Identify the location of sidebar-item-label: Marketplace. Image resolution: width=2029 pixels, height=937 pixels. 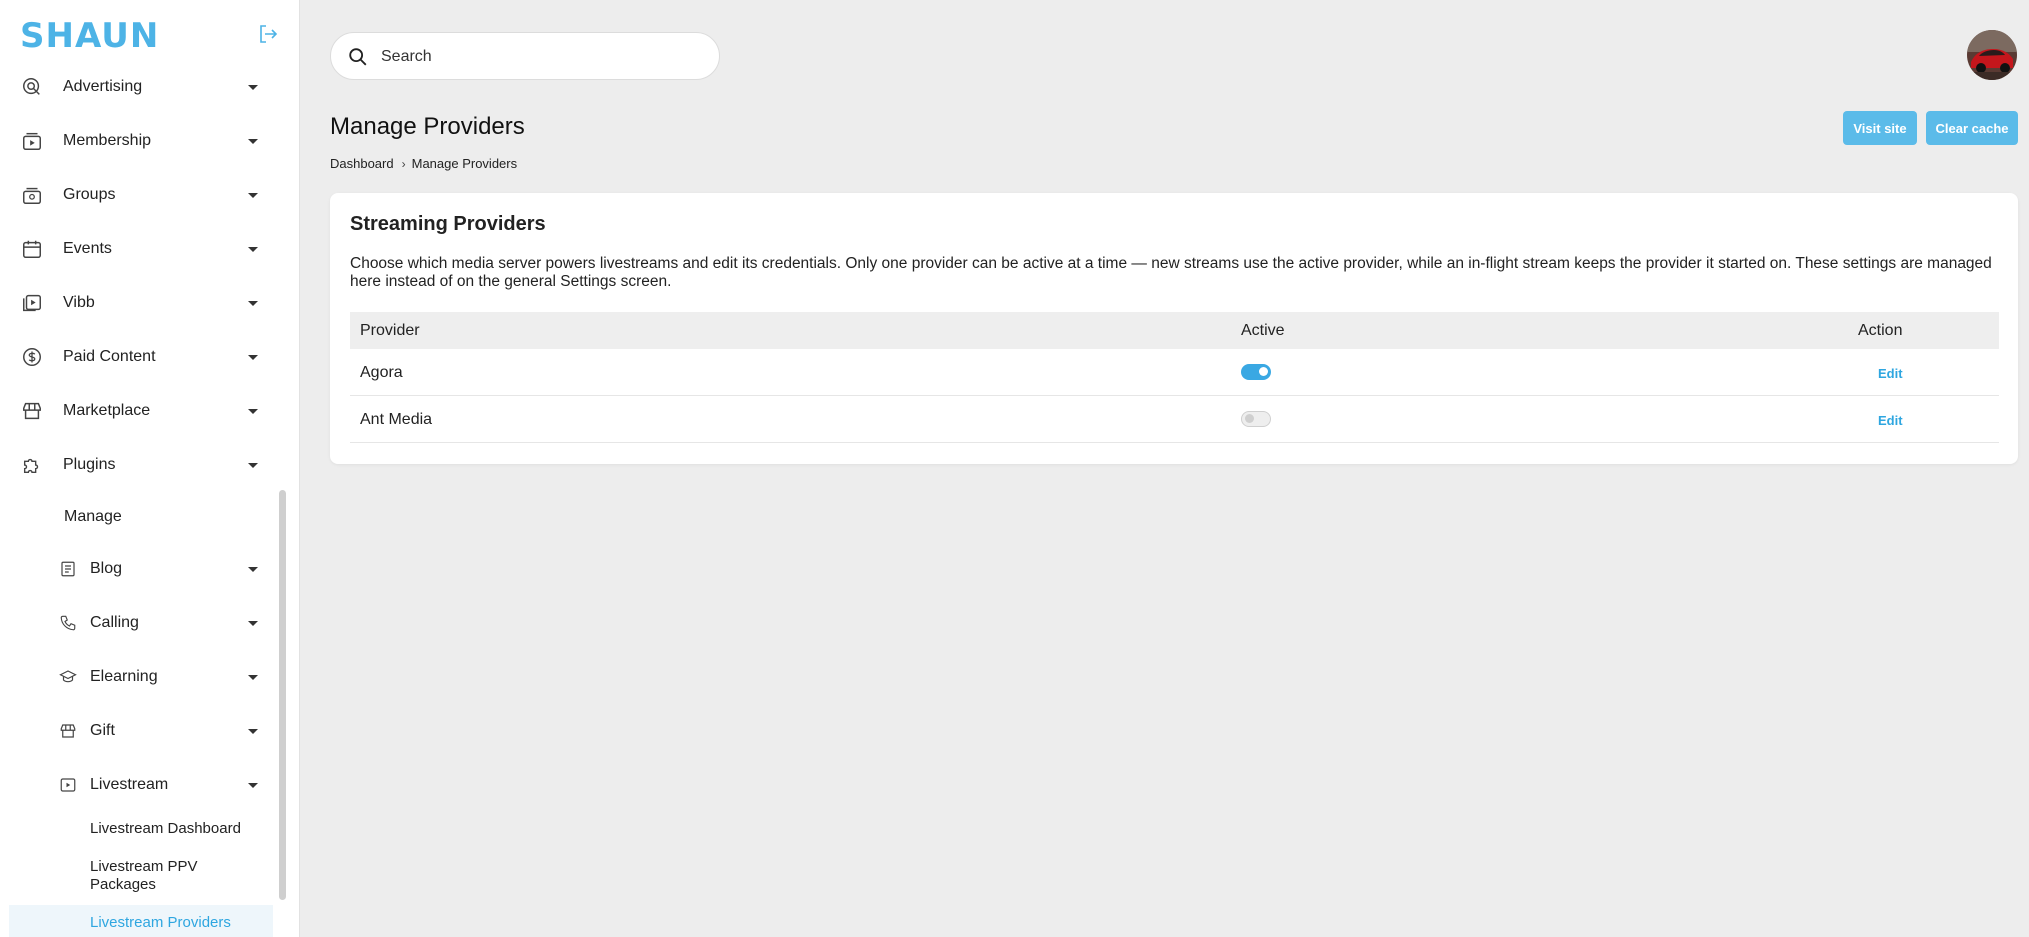
(107, 410).